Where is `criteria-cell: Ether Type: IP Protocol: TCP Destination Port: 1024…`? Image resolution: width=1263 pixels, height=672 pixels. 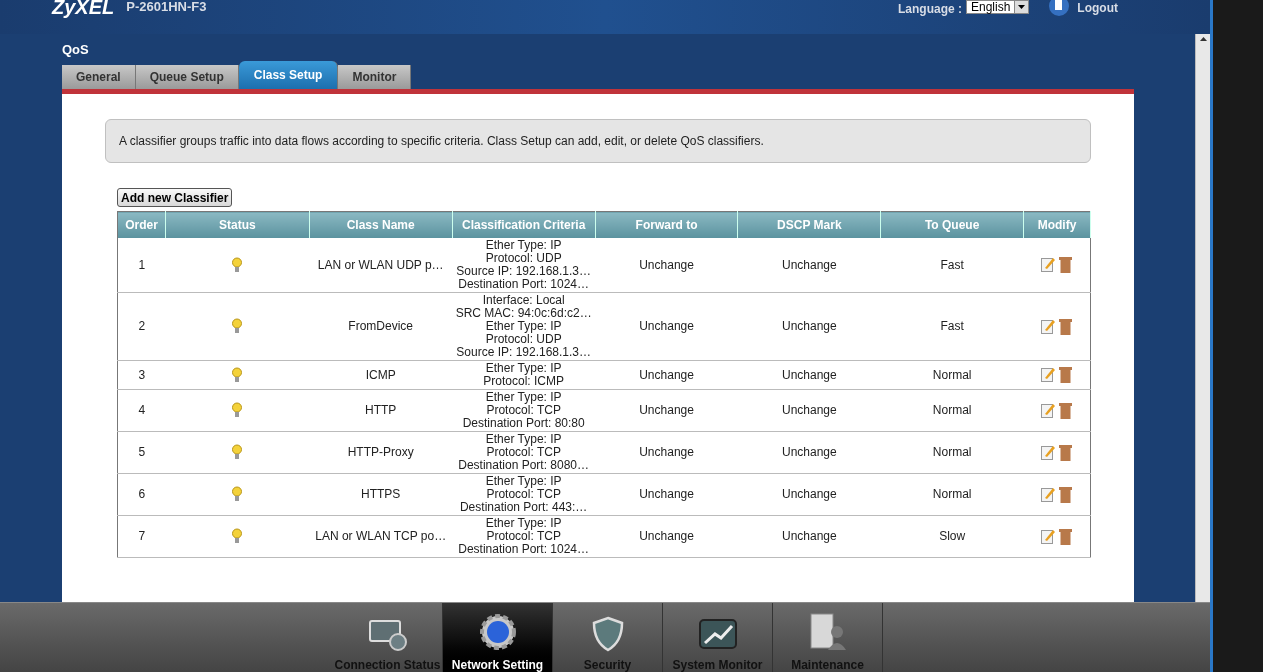 criteria-cell: Ether Type: IP Protocol: TCP Destination Port: 1024… is located at coordinates (524, 536).